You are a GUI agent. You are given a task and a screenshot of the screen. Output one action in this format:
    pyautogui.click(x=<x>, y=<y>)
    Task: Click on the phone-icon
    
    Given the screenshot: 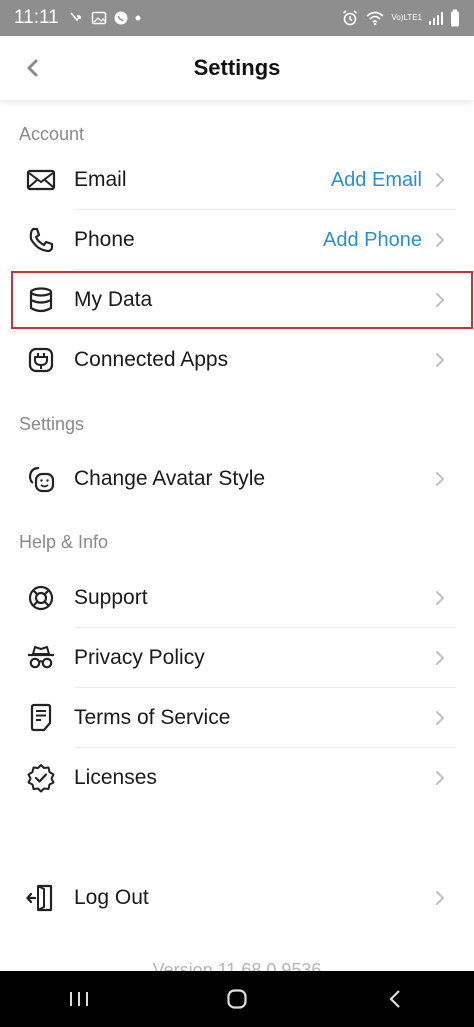 What is the action you would take?
    pyautogui.click(x=41, y=240)
    